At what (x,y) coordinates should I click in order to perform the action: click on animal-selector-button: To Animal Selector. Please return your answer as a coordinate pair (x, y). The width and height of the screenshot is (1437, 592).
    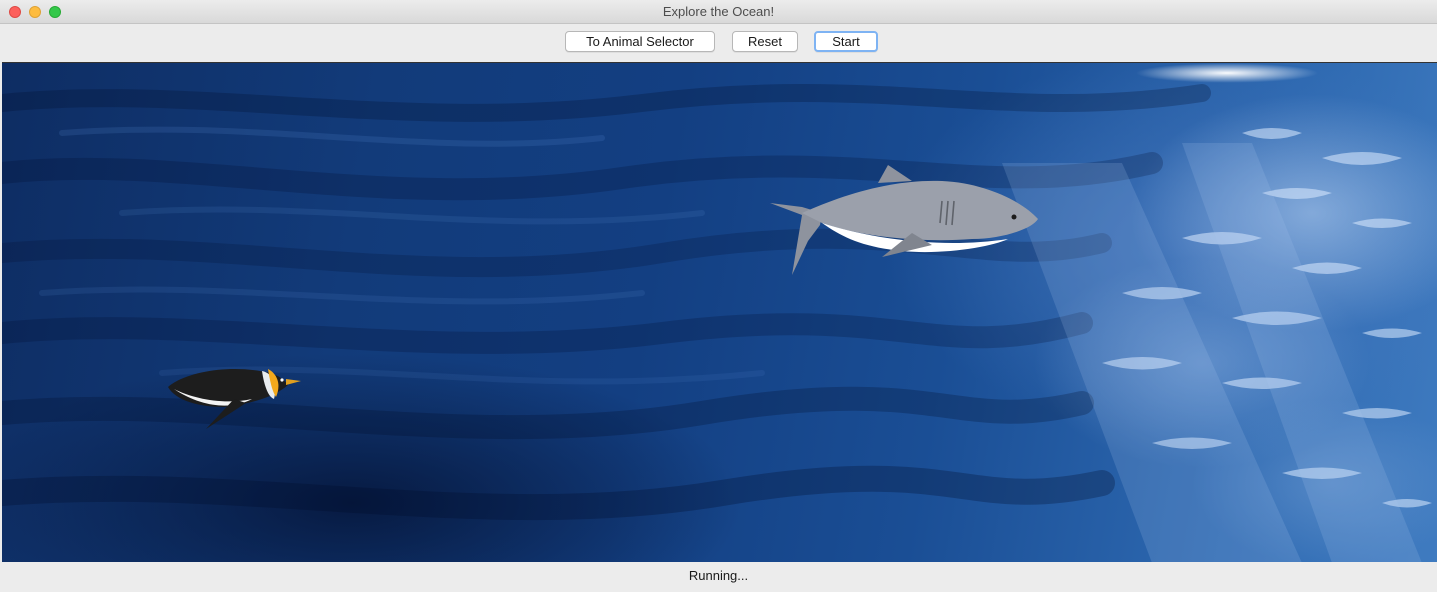
    Looking at the image, I should click on (640, 41).